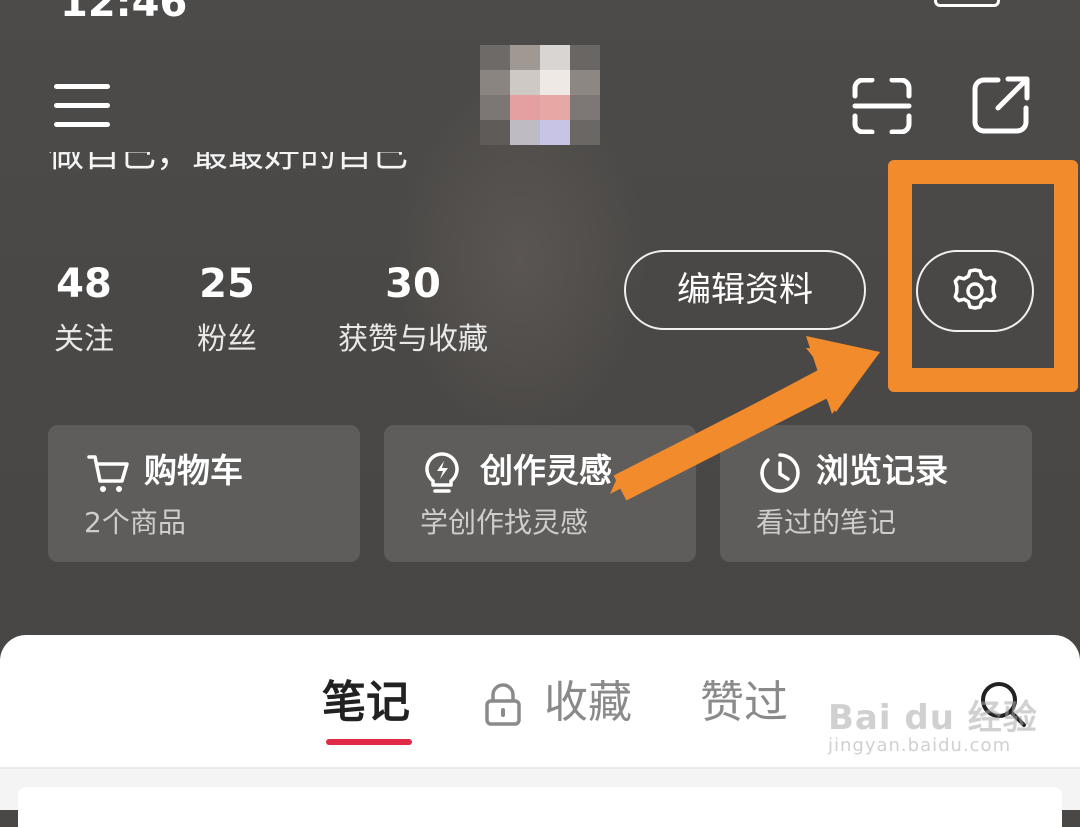 The height and width of the screenshot is (827, 1080). What do you see at coordinates (920, 745) in the screenshot?
I see `watermark-url: jingyan.baidu.com` at bounding box center [920, 745].